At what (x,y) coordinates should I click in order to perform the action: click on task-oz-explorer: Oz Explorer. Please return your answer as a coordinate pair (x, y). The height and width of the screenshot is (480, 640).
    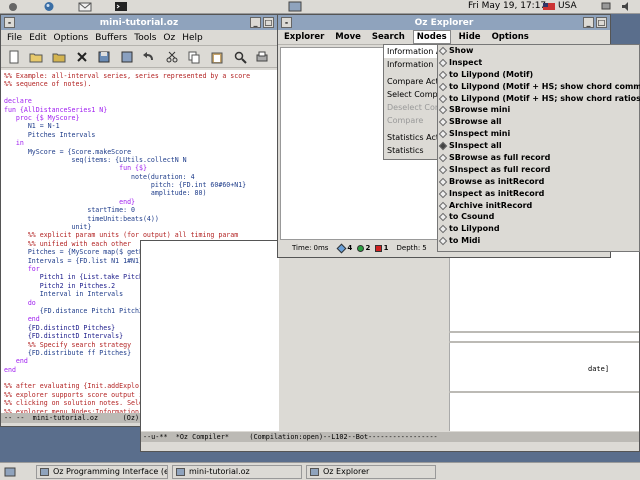
    Looking at the image, I should click on (371, 471).